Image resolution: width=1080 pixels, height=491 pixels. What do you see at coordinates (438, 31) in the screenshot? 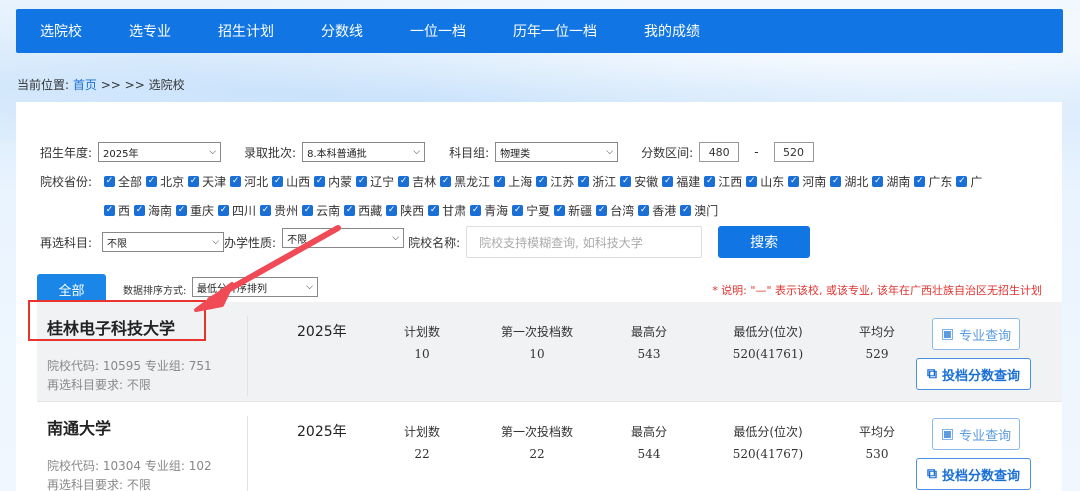
I see `nav-item-score-rank: 一位一档` at bounding box center [438, 31].